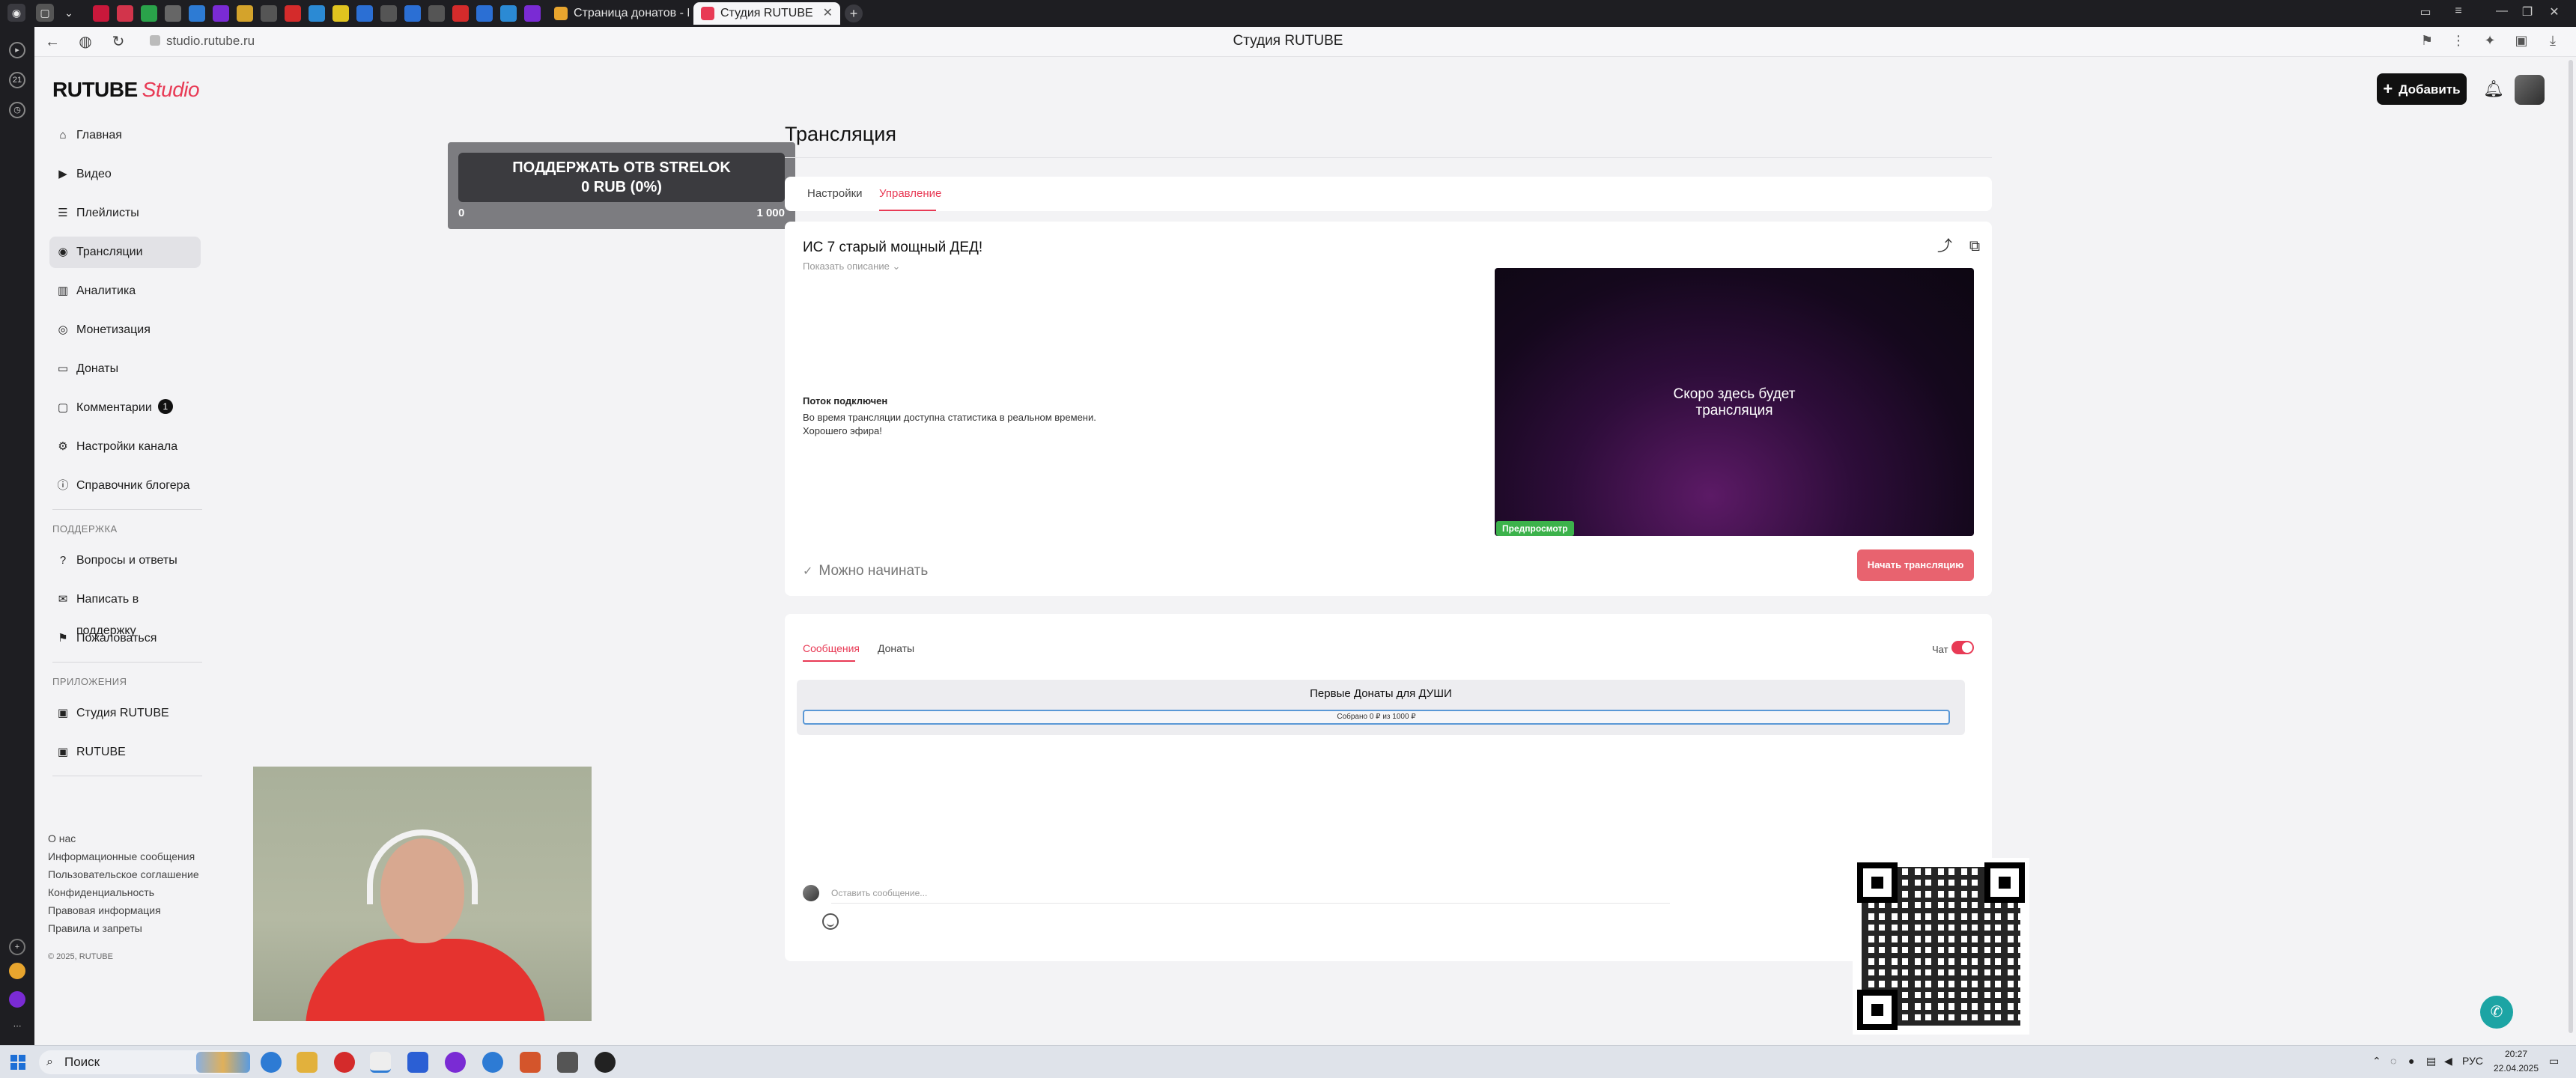 The height and width of the screenshot is (1078, 2576). I want to click on windows-start-icon, so click(17, 1062).